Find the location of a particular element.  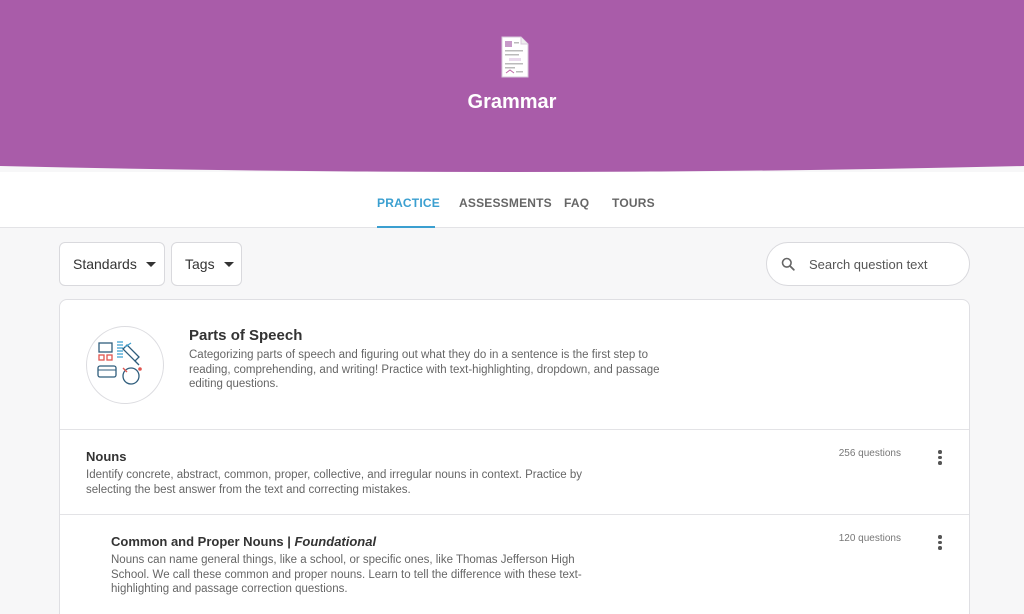

tab-faq: FAQ is located at coordinates (576, 203).